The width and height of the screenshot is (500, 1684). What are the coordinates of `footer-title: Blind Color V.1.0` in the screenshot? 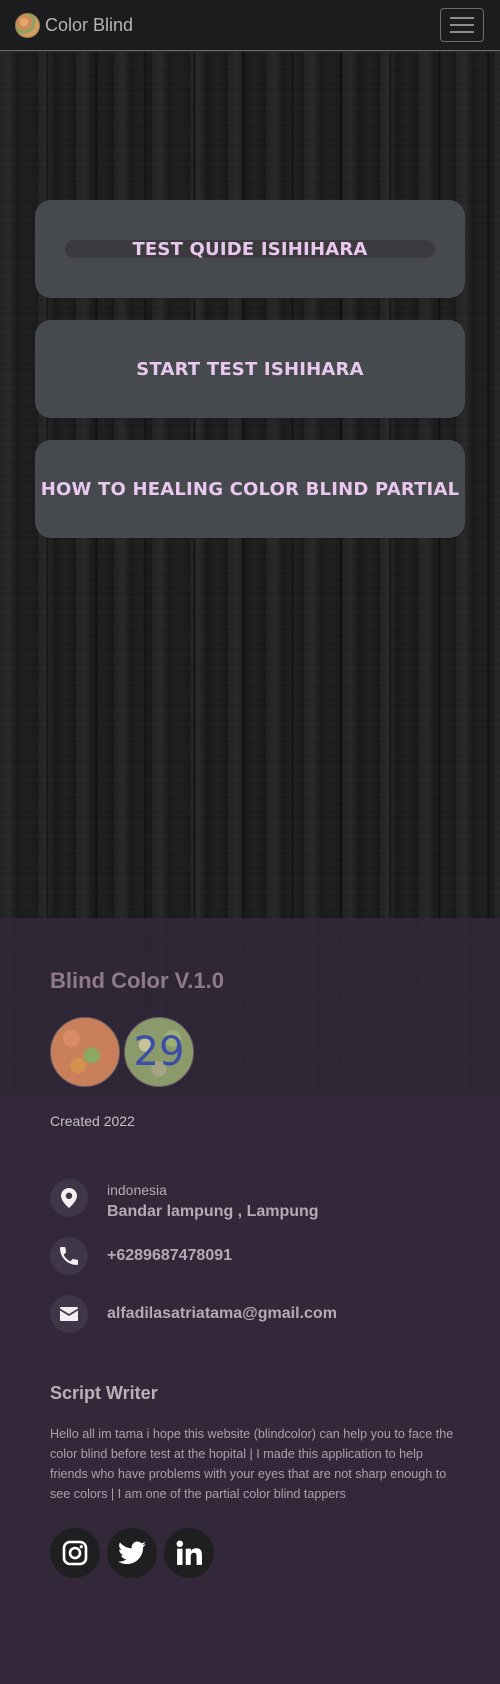 It's located at (137, 980).